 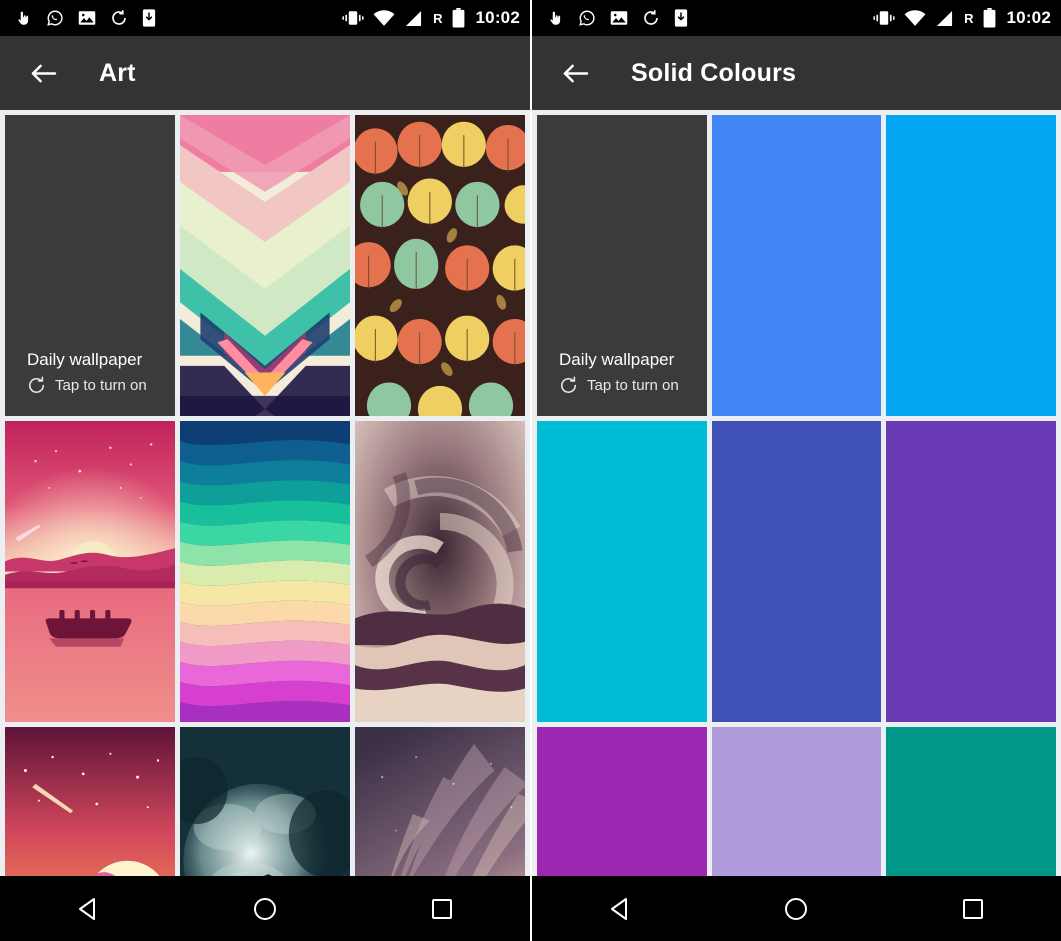 I want to click on retro-leaves-artwork, so click(x=440, y=265).